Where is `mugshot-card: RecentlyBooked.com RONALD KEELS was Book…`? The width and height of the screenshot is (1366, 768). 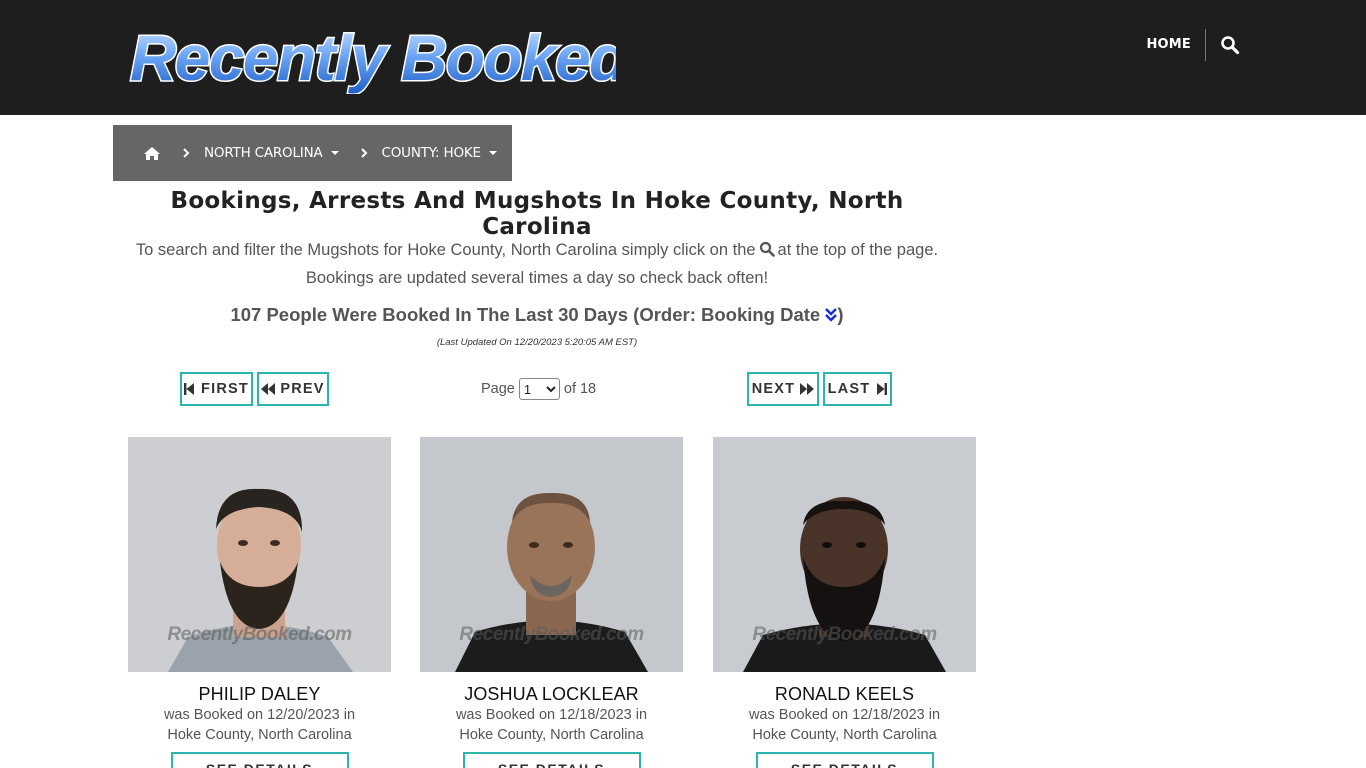
mugshot-card: RecentlyBooked.com RONALD KEELS was Book… is located at coordinates (844, 602).